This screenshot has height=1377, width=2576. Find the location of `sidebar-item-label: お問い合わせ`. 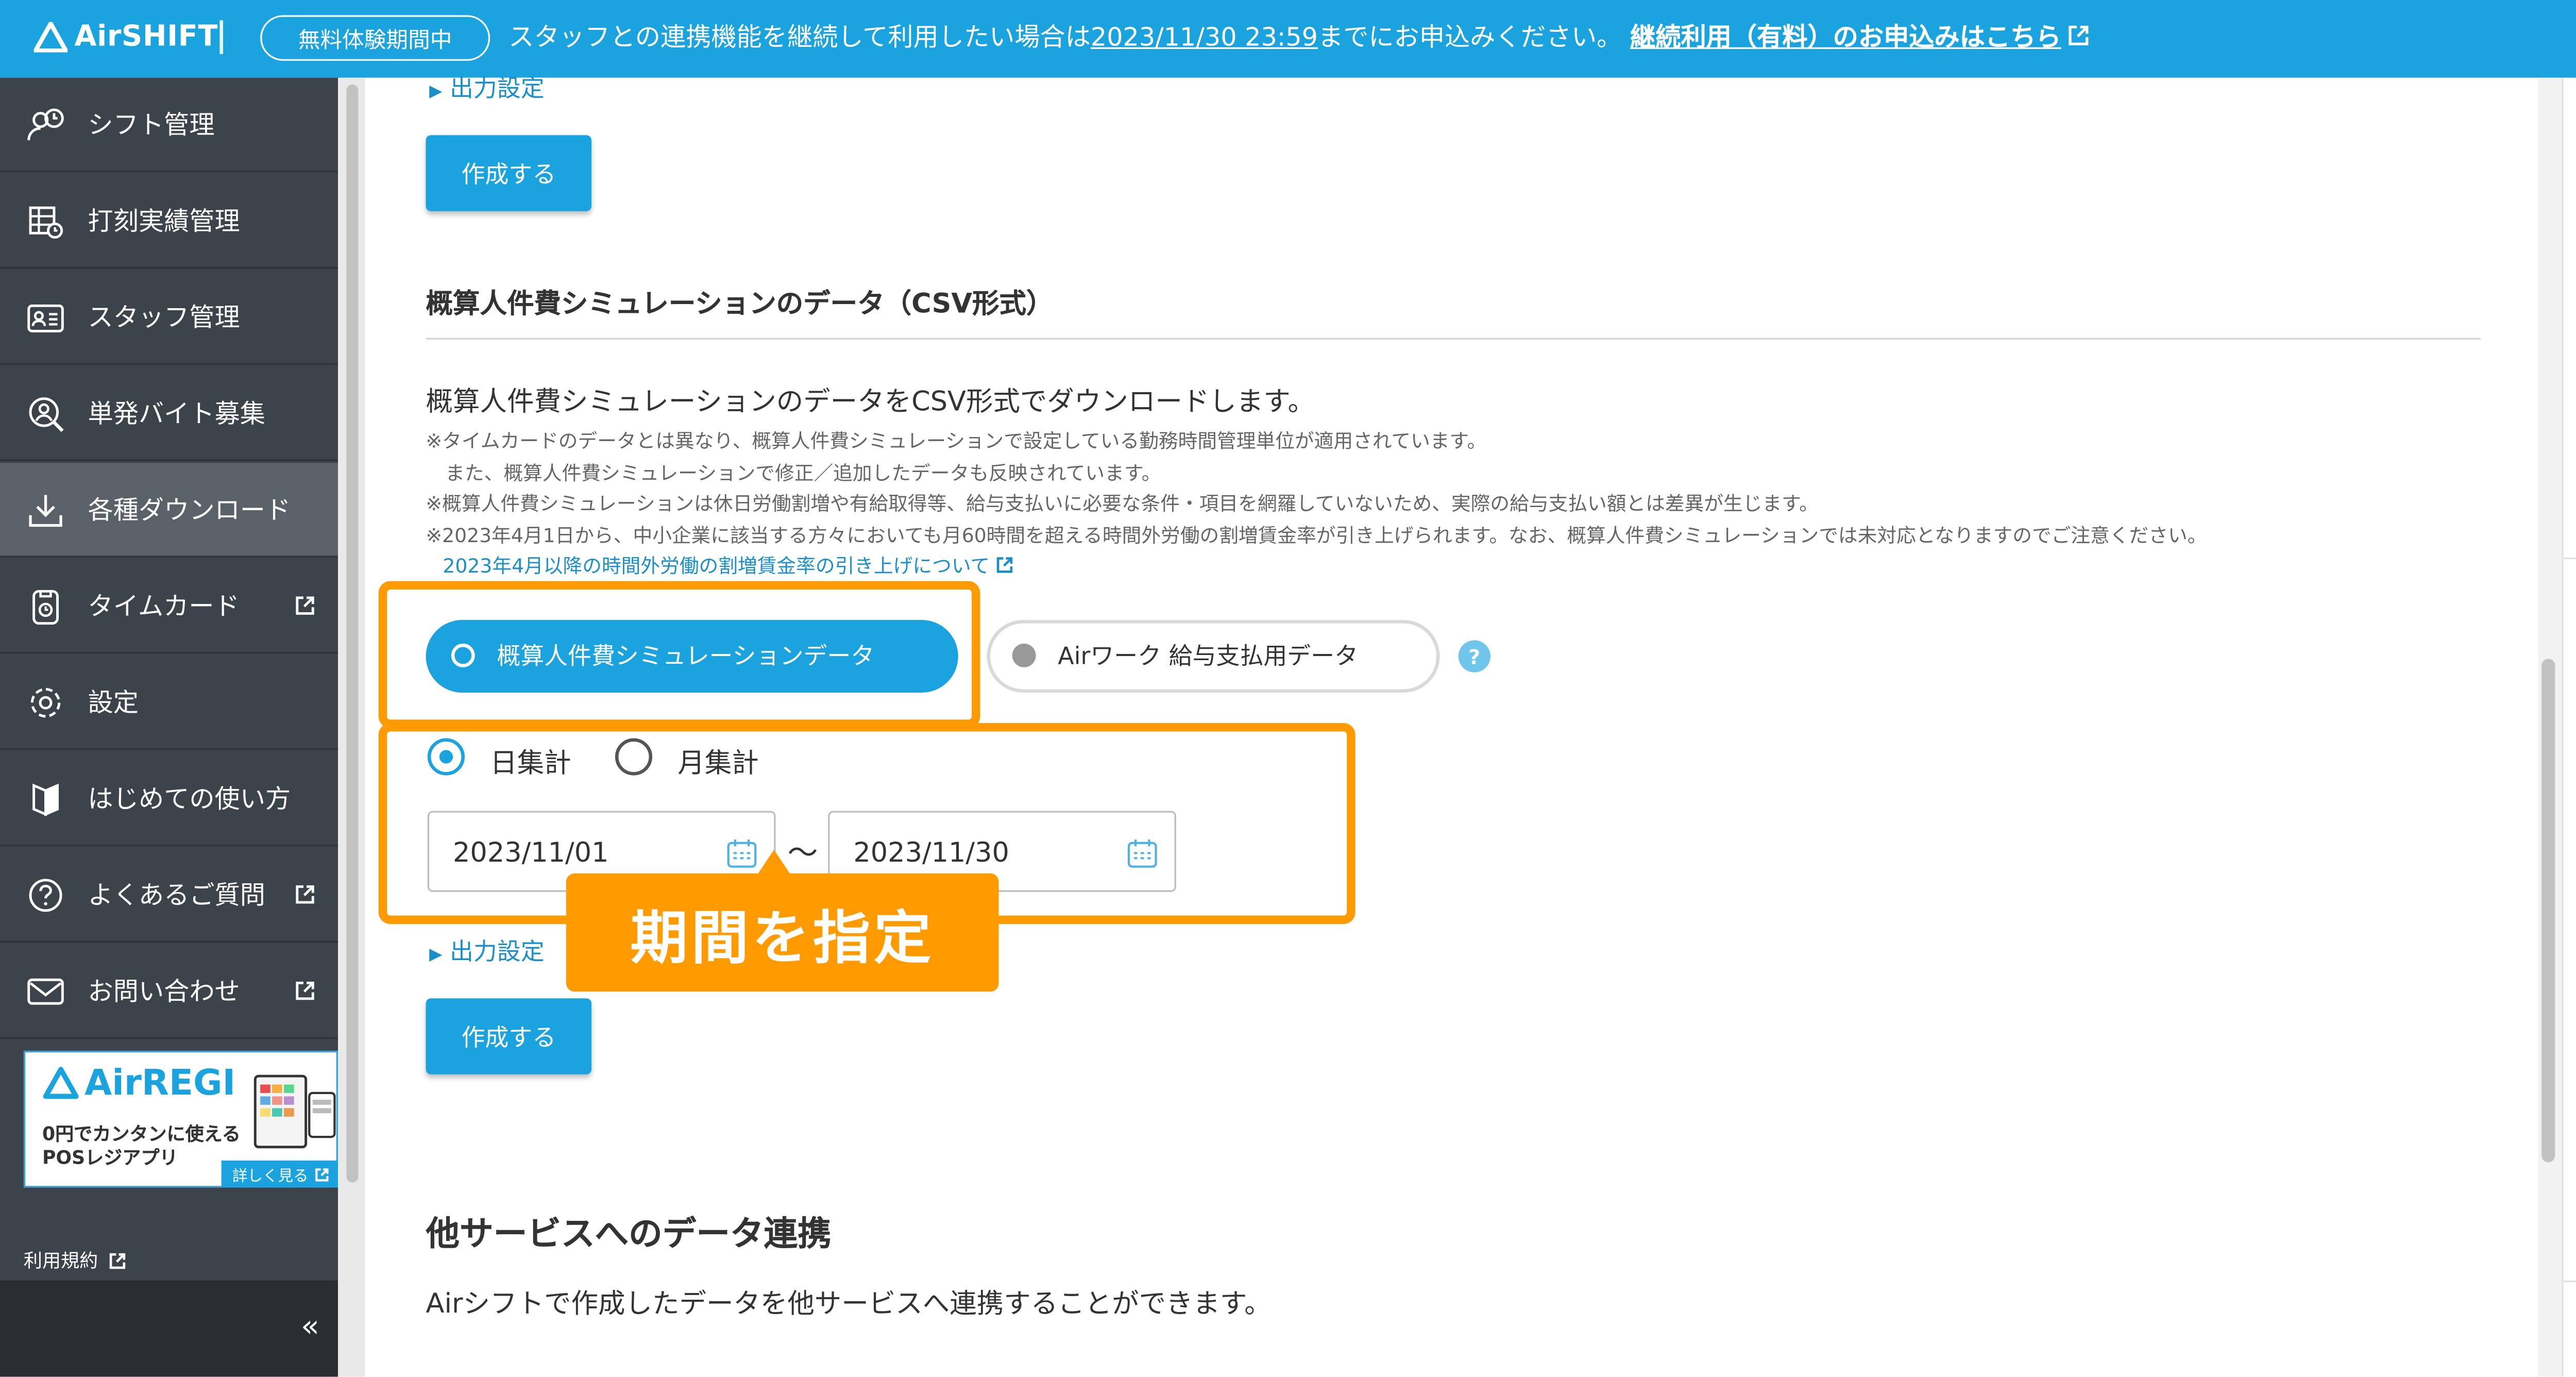

sidebar-item-label: お問い合わせ is located at coordinates (164, 991).